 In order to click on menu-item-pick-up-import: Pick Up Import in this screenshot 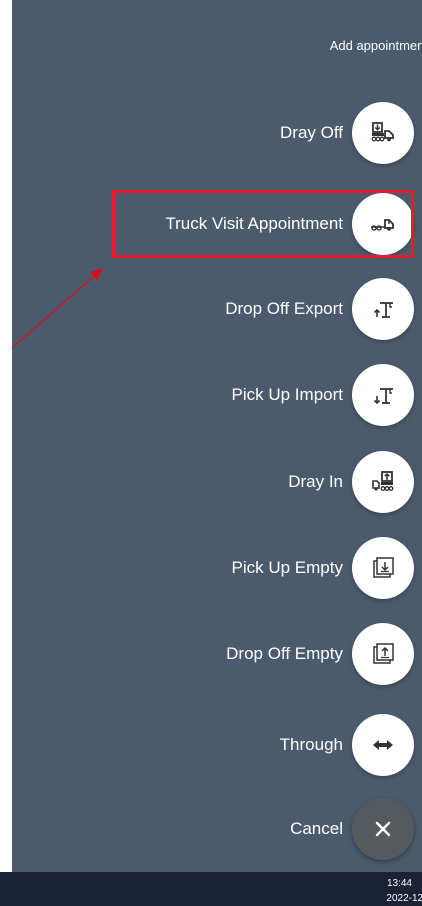, I will do `click(323, 395)`.